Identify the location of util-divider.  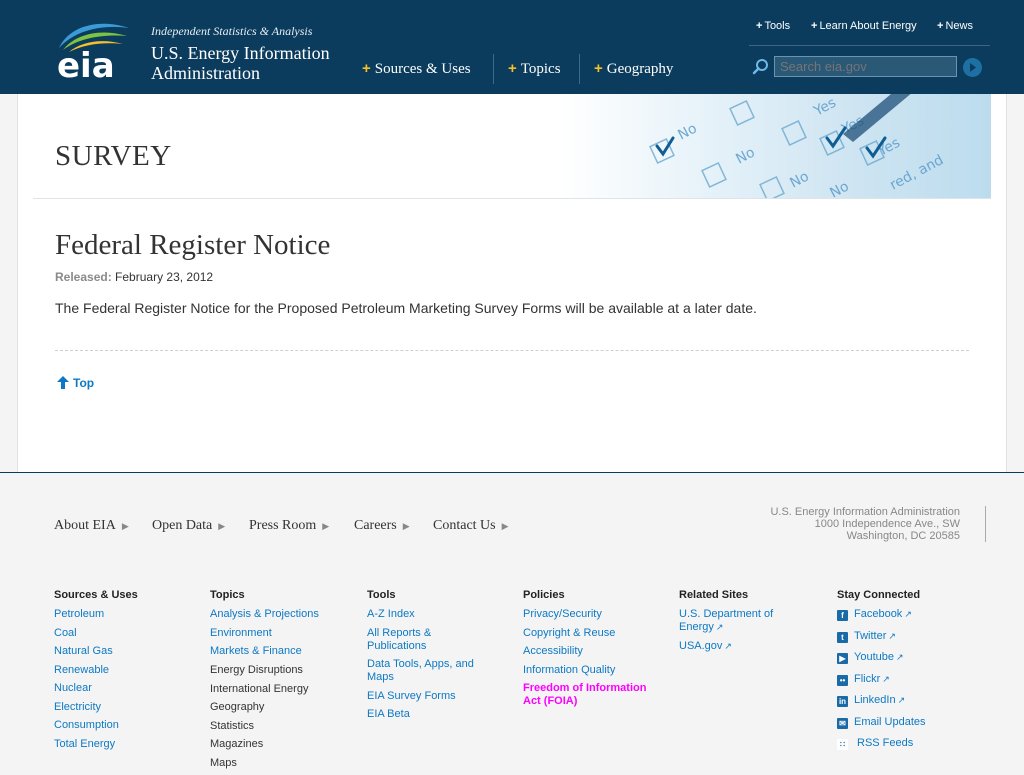
(869, 45).